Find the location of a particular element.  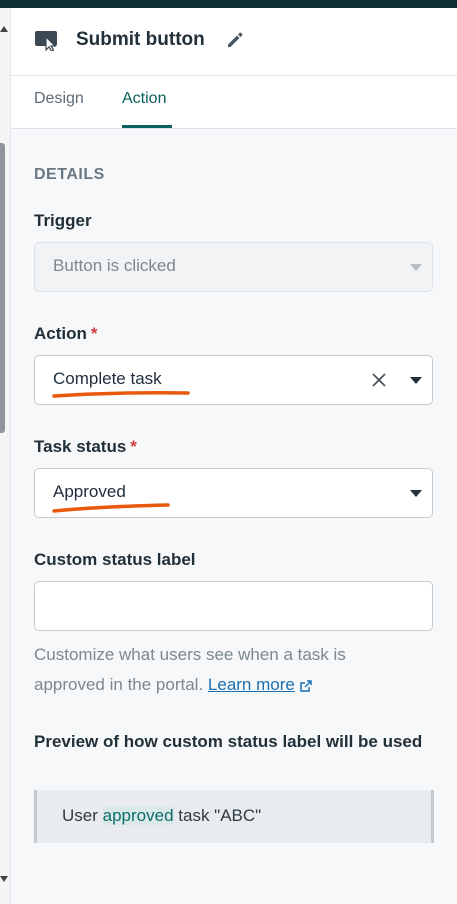

active-tab-indicator is located at coordinates (147, 126).